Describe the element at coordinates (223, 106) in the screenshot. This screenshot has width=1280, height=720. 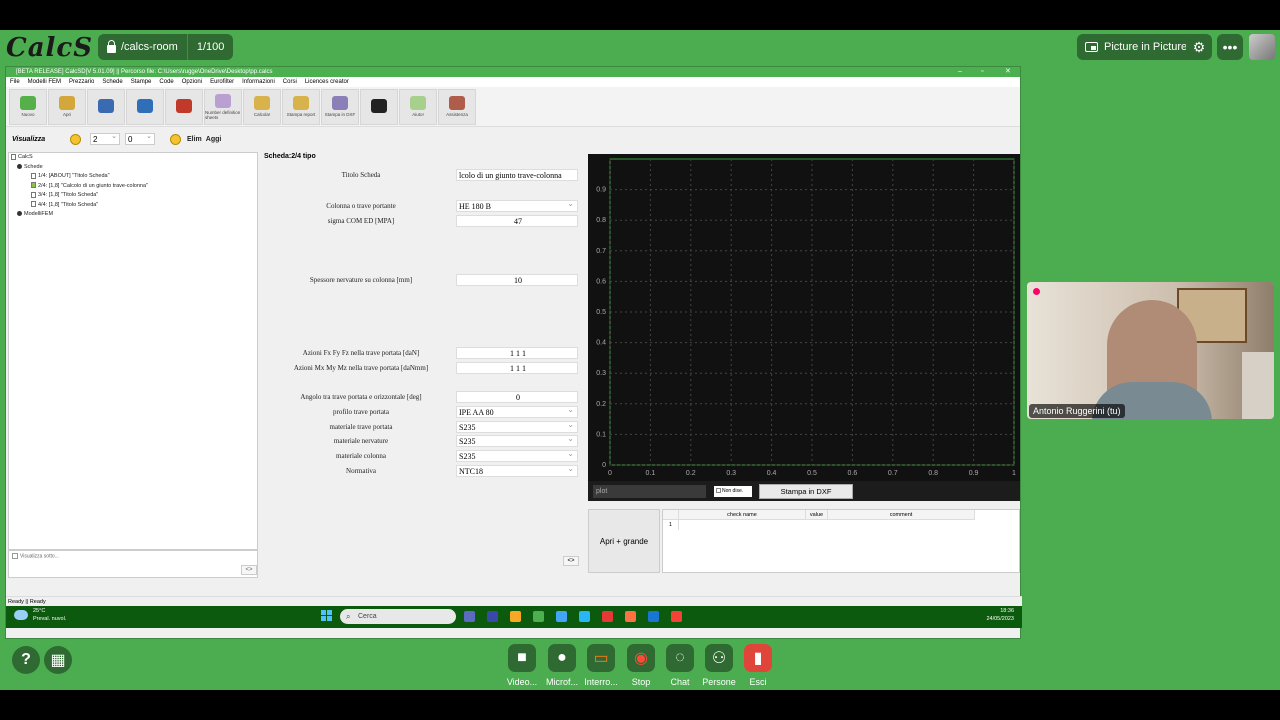
I see `toolbar-button-6: Number definition sheets` at that location.